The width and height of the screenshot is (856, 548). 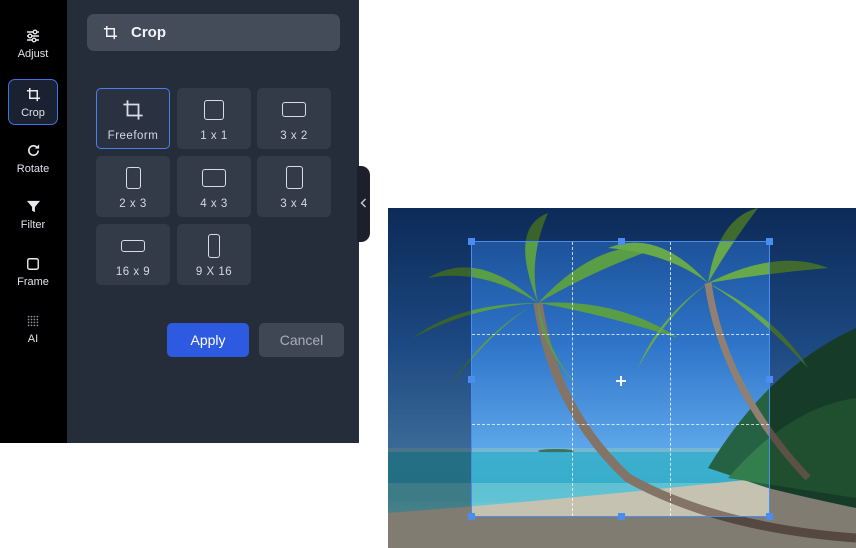 I want to click on tool-frame: Frame, so click(x=33, y=271).